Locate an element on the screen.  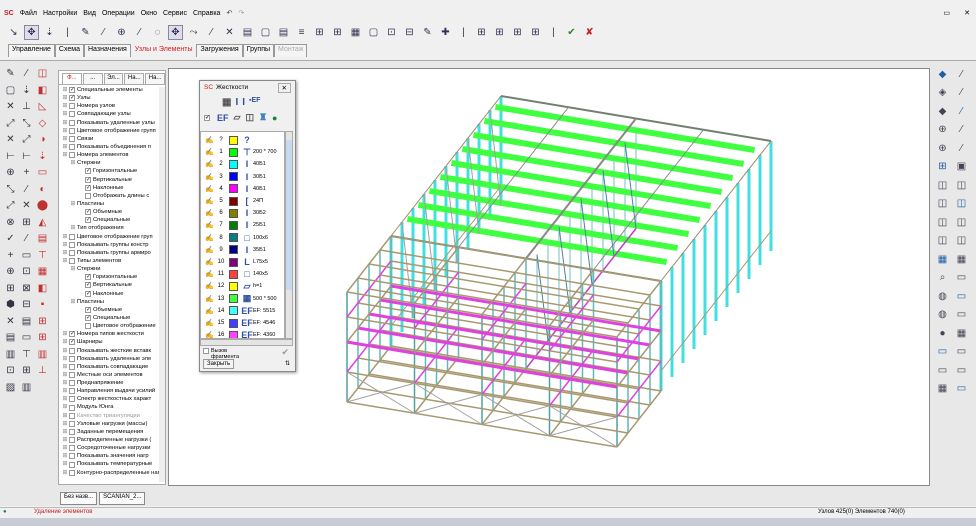
stiffness-row: ✍ 11 □ 140x5 is located at coordinates (244, 274).